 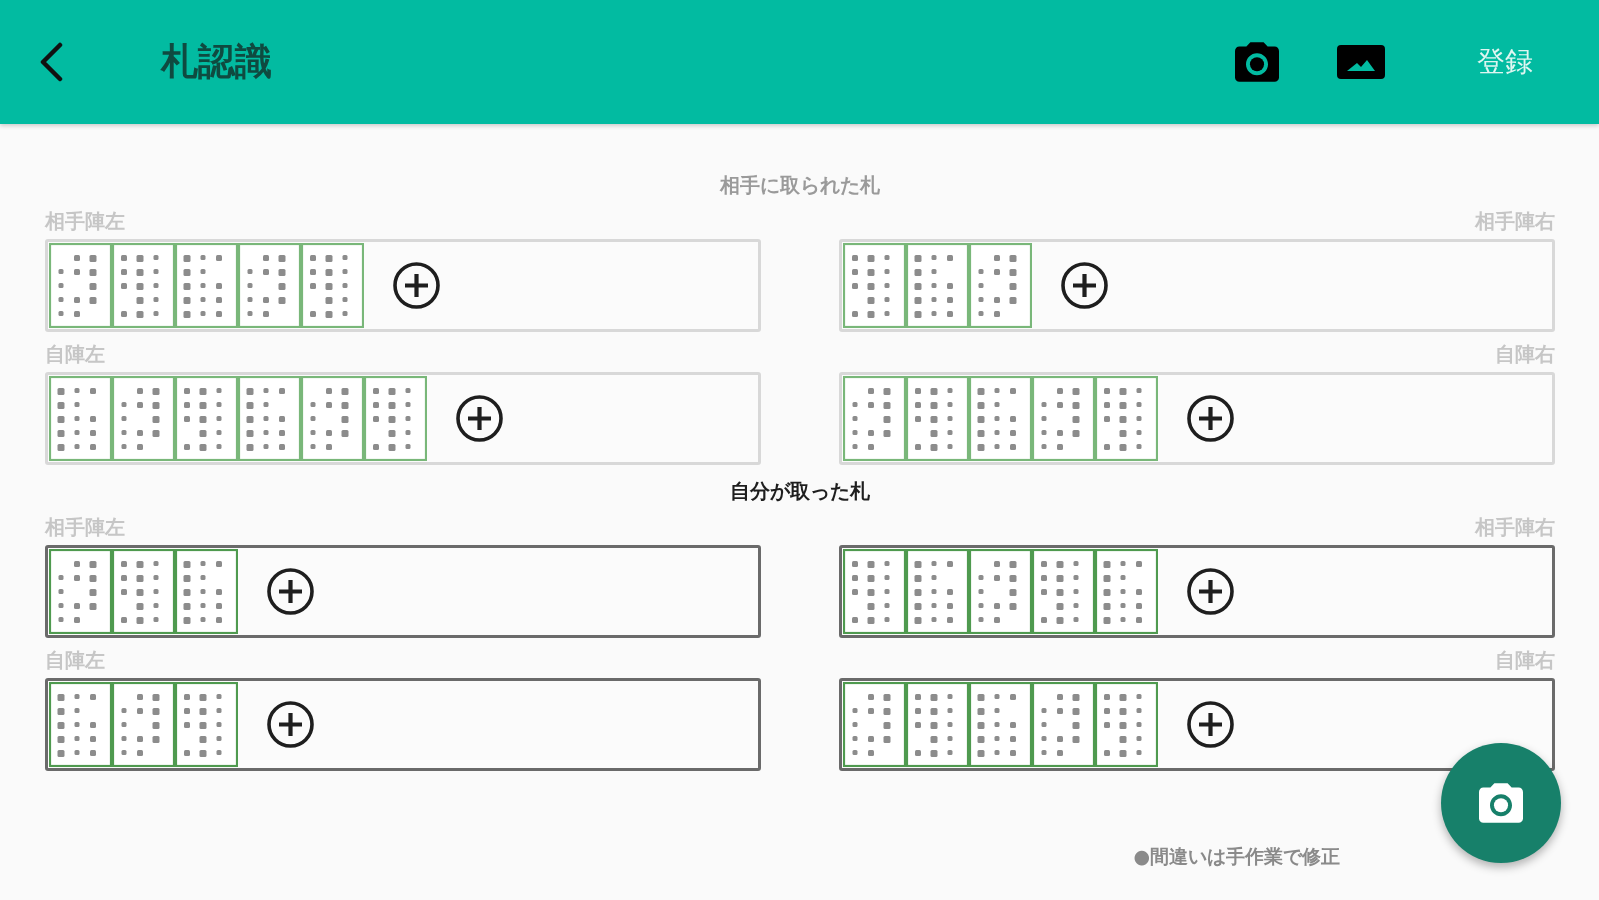 What do you see at coordinates (216, 62) in the screenshot?
I see `screen-title: 札認識` at bounding box center [216, 62].